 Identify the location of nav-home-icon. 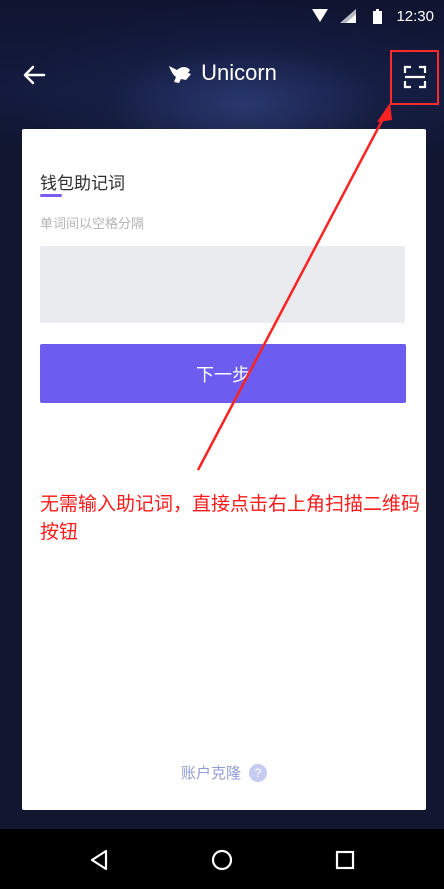
(222, 860).